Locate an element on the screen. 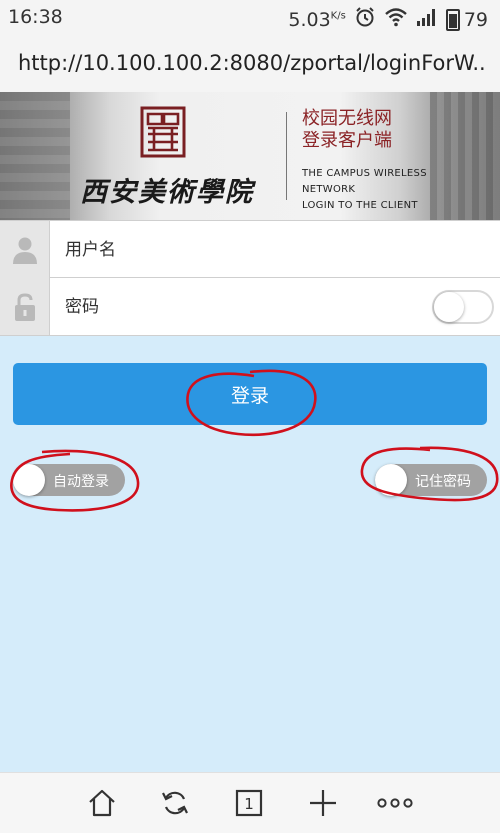  en-title-line-3: LOGIN TO THE CLIENT is located at coordinates (360, 205).